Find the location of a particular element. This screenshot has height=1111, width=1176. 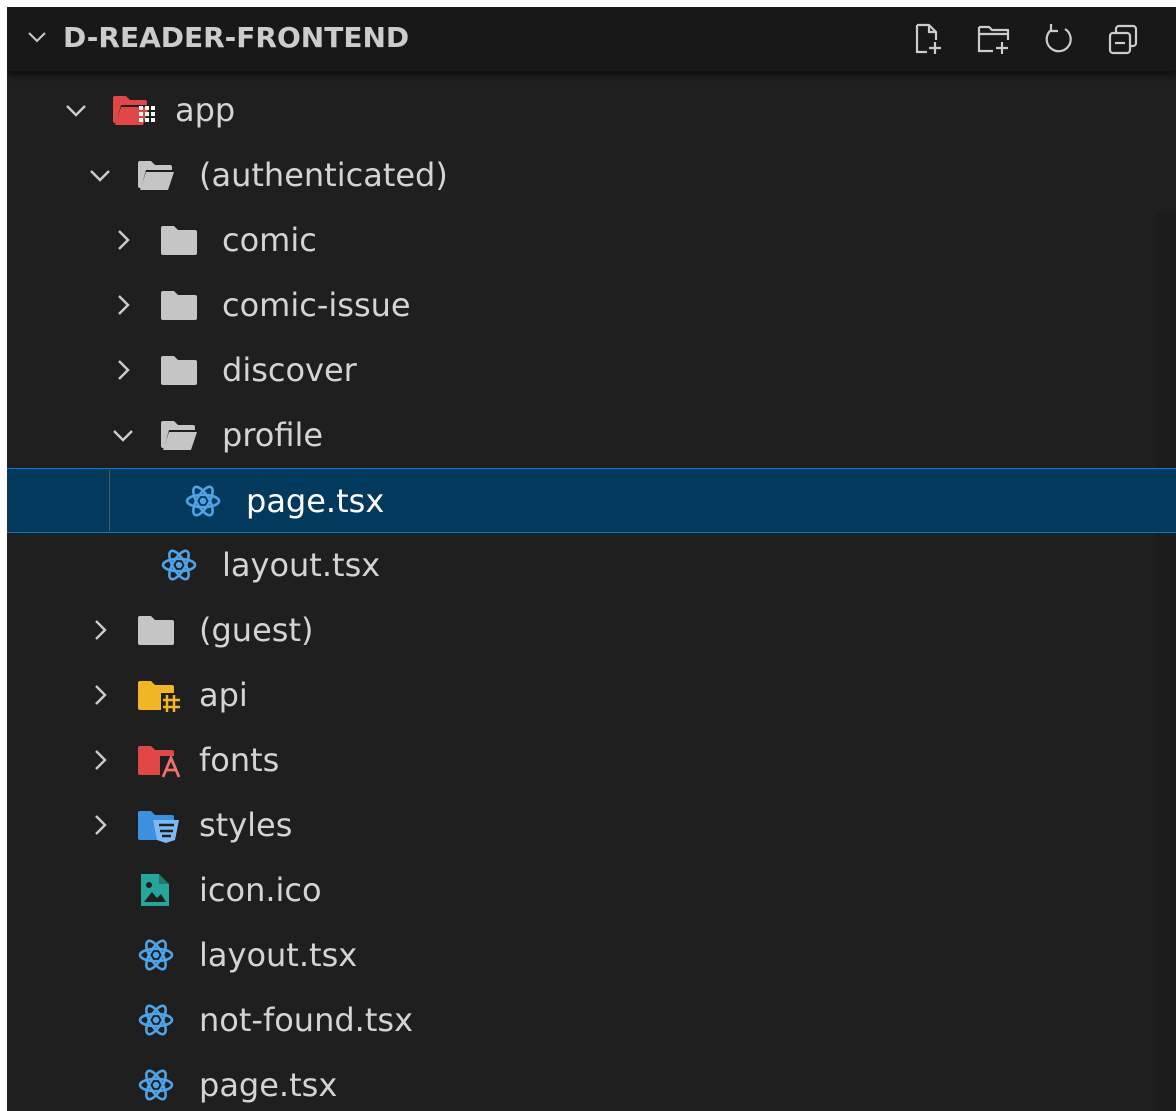

tree-file-icon-ico: icon.ico is located at coordinates (591, 890).